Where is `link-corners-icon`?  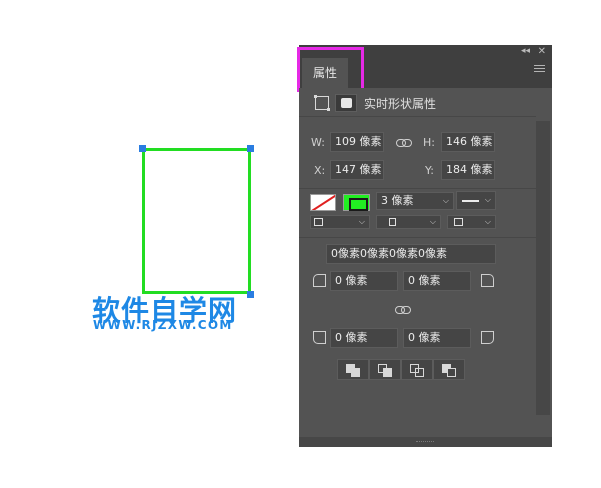 link-corners-icon is located at coordinates (403, 310).